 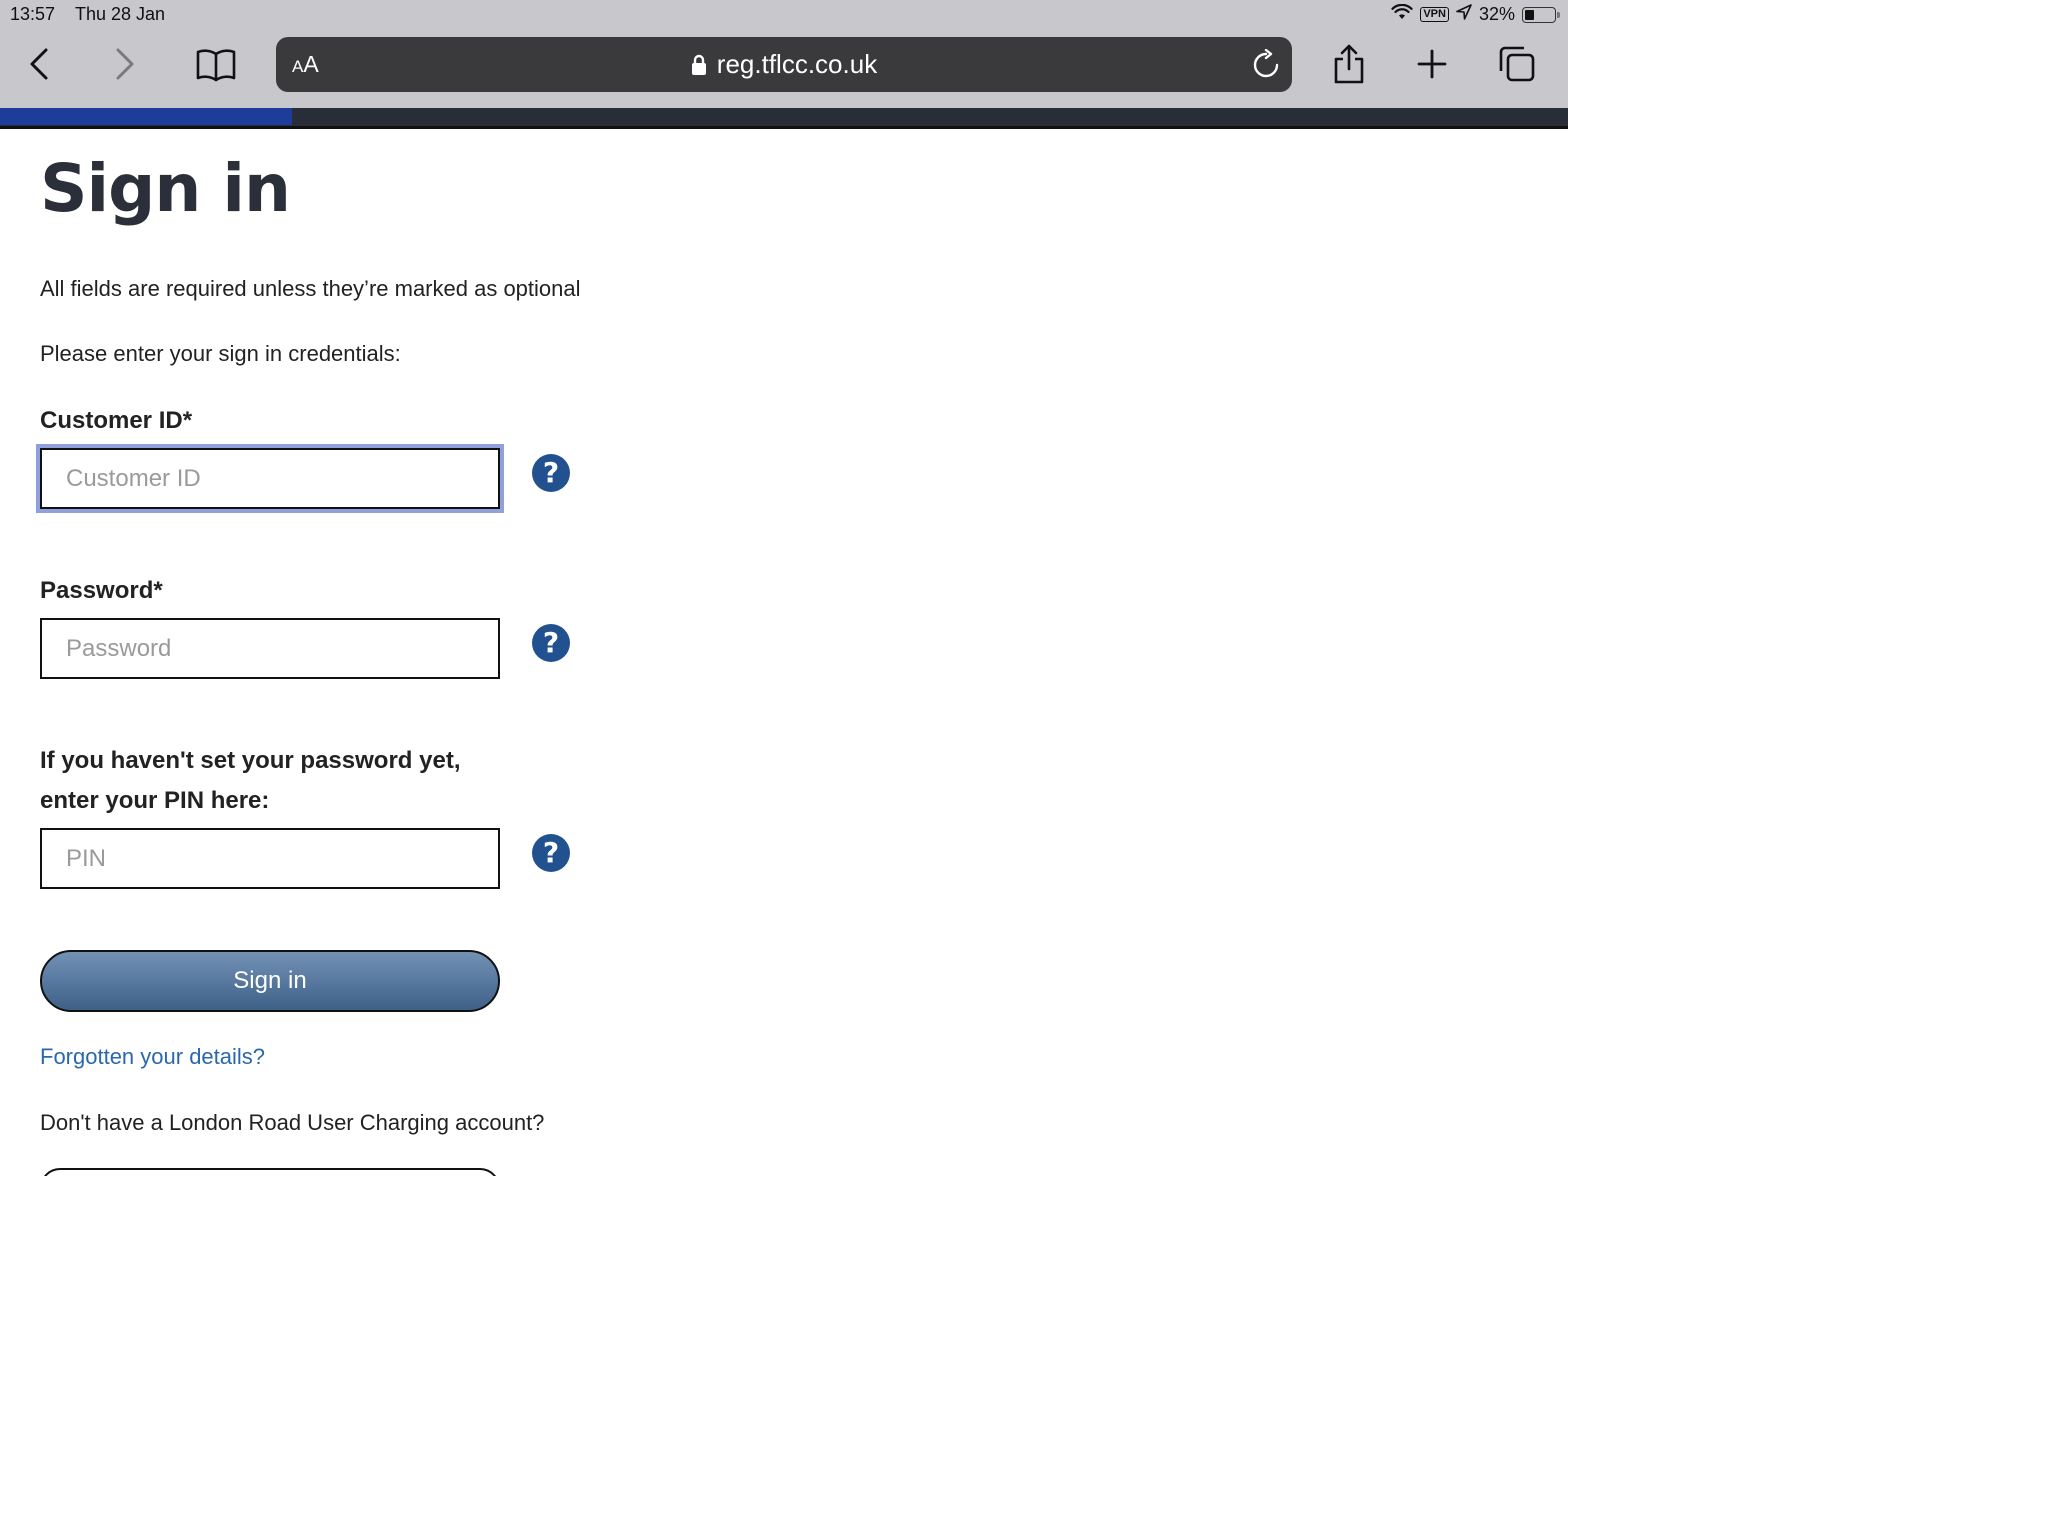 I want to click on battery-icon, so click(x=1541, y=14).